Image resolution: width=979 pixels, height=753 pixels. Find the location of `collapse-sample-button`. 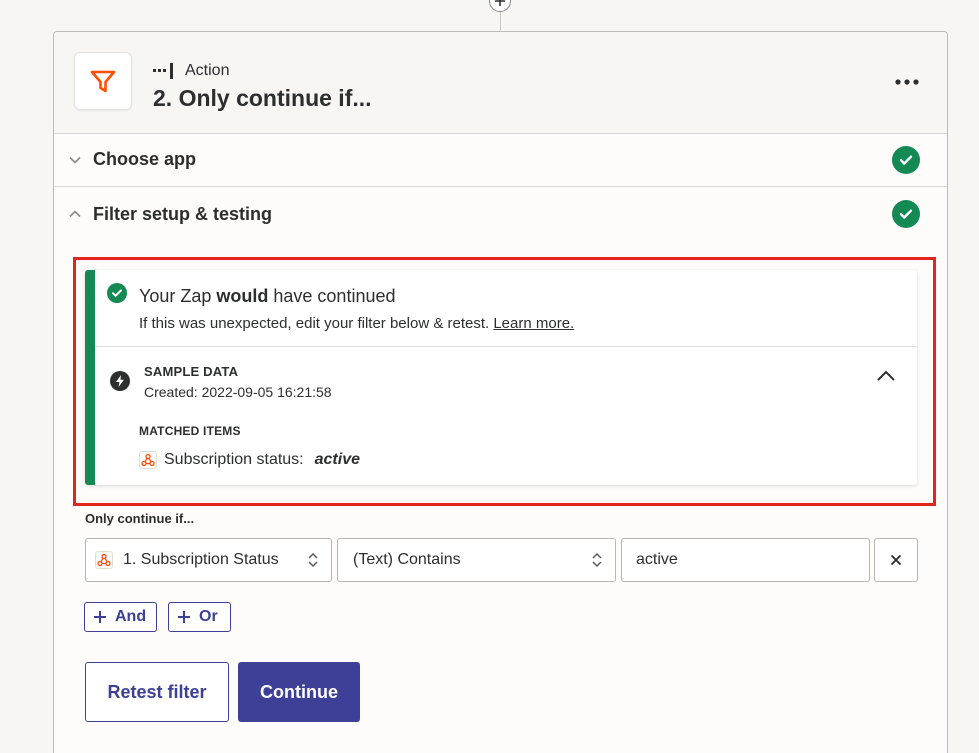

collapse-sample-button is located at coordinates (886, 376).